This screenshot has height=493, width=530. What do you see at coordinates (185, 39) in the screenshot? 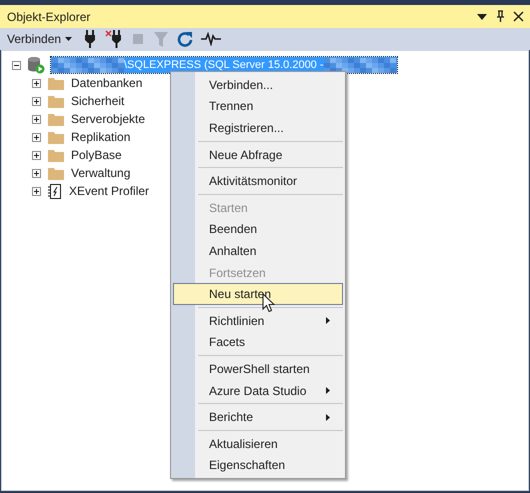
I see `refresh-icon` at bounding box center [185, 39].